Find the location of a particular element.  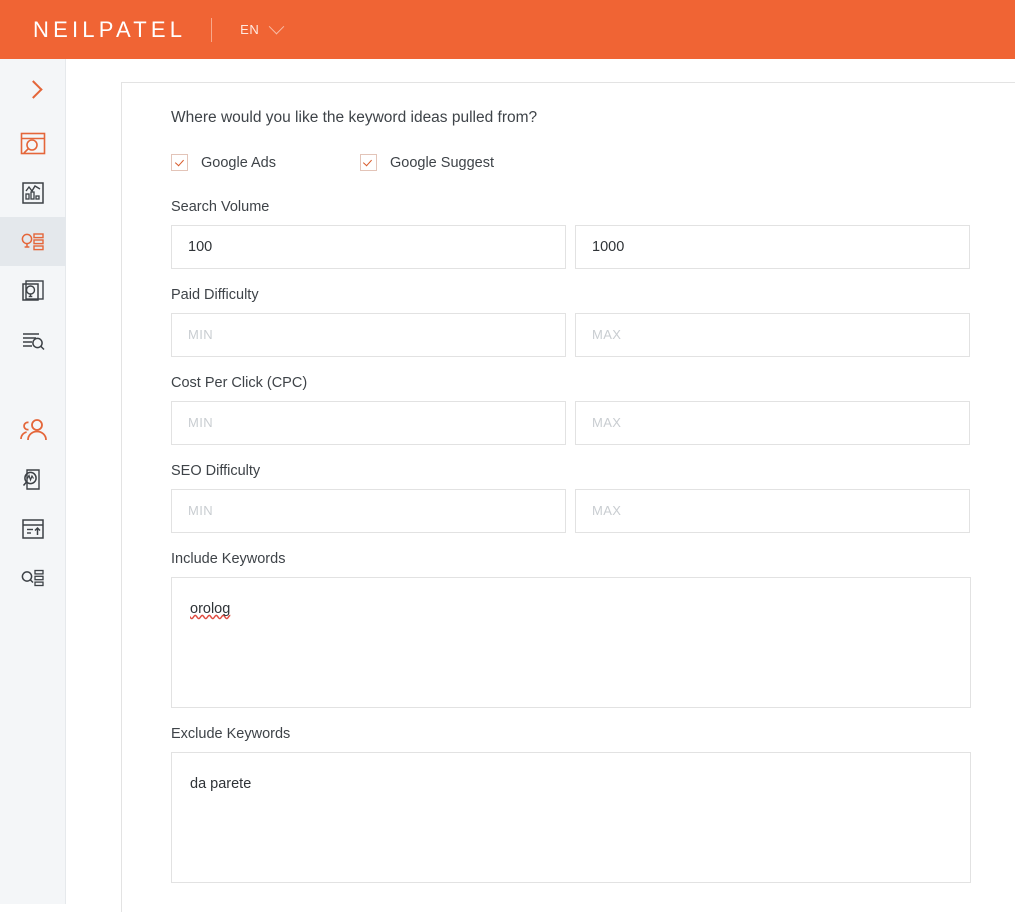

field-group-exclude-keywords: Exclude Keywords da parete is located at coordinates (571, 804).